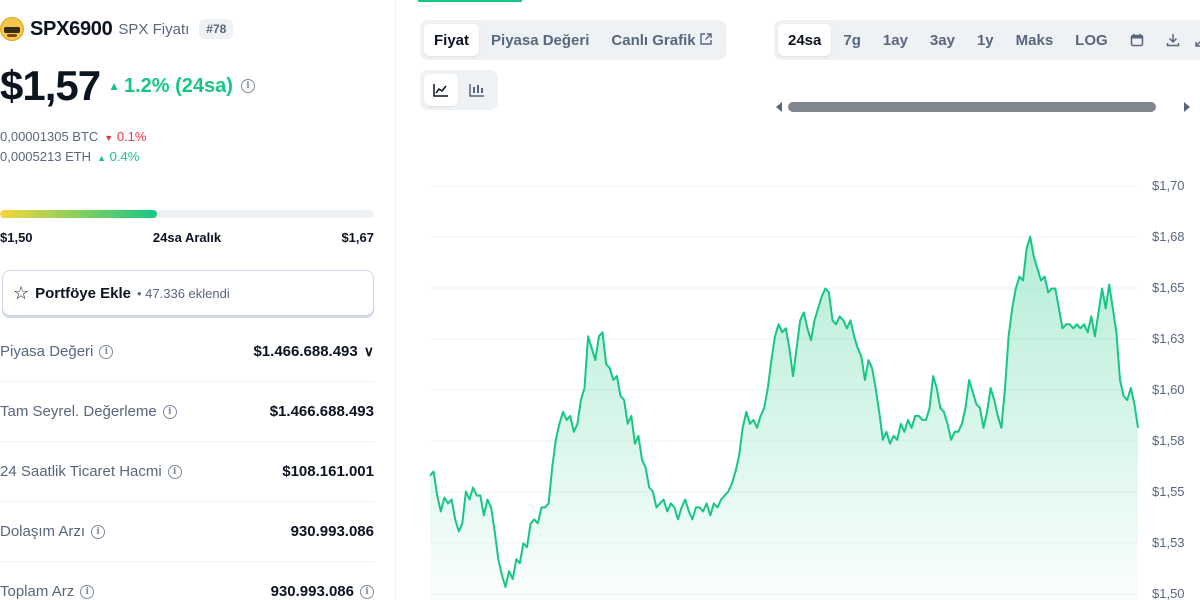 The image size is (1200, 600). I want to click on stat-label: Tam Seyrel. Değerleme i, so click(88, 411).